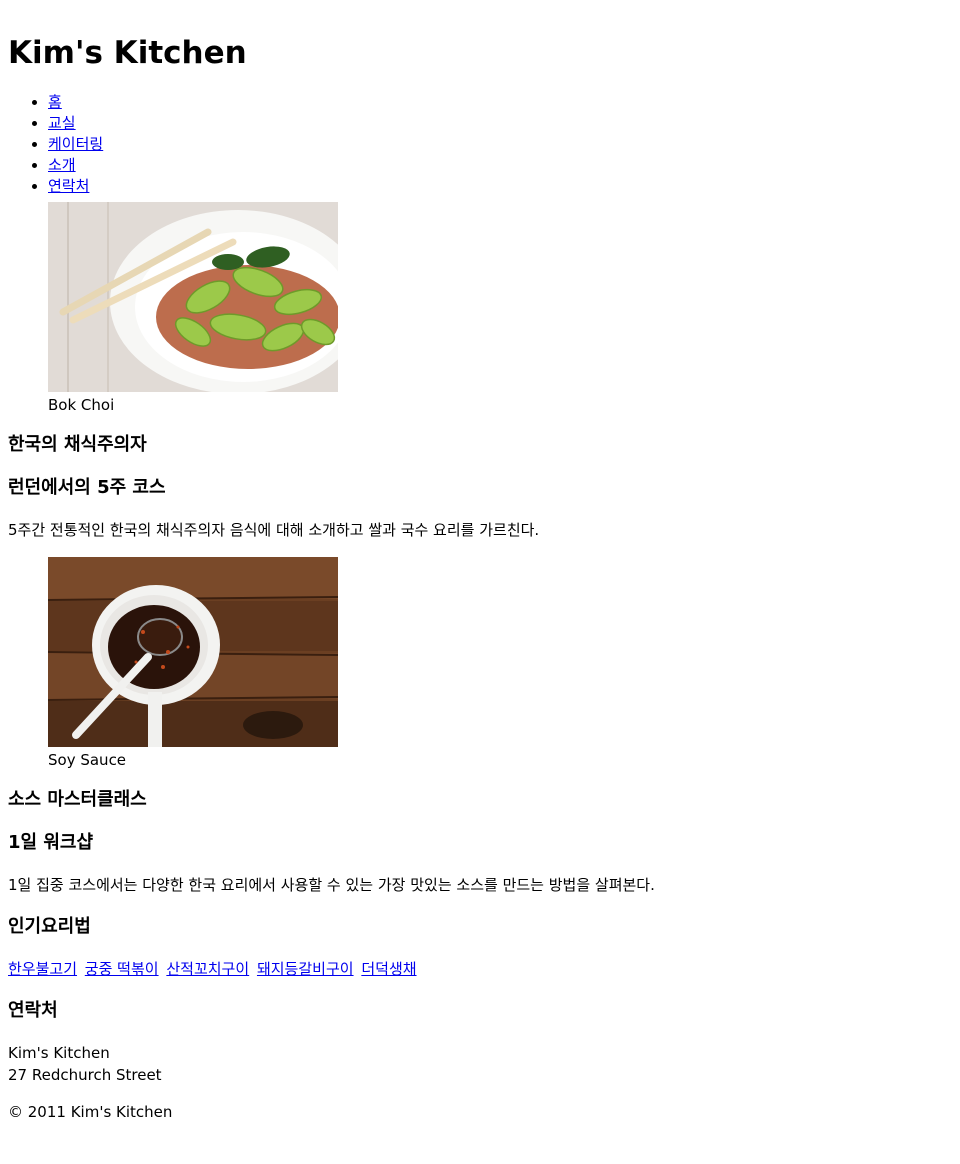  I want to click on nav-item-about: 소개, so click(500, 165).